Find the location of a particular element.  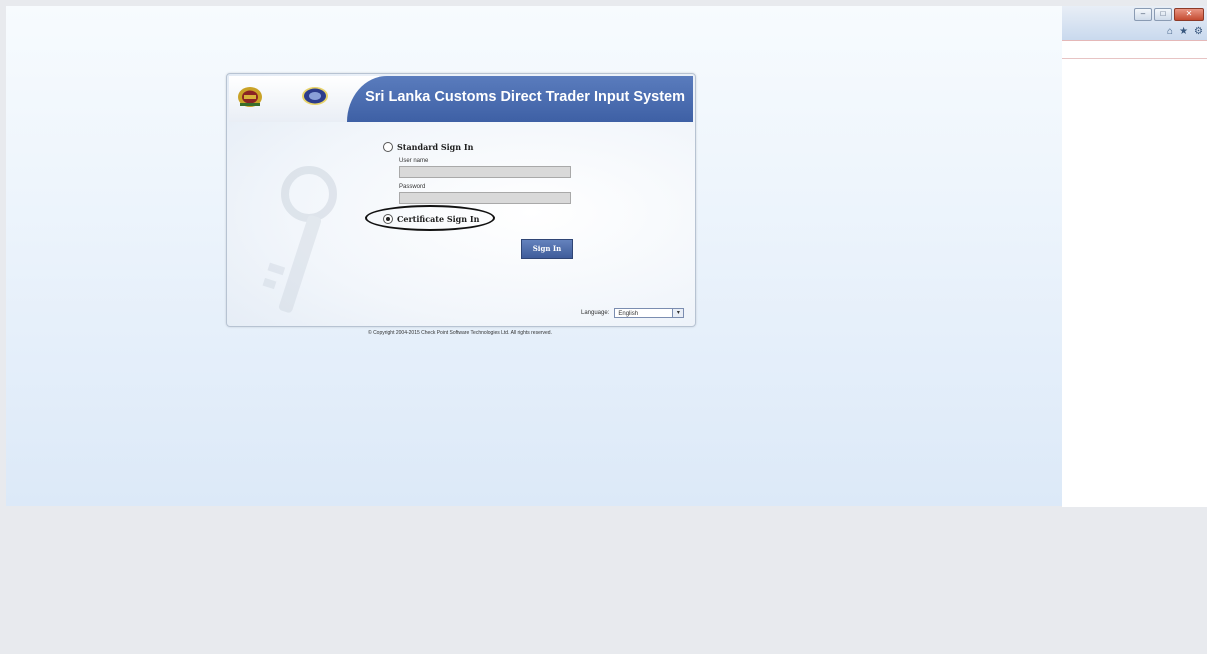

sri-lanka-emblem-icon is located at coordinates (250, 97).